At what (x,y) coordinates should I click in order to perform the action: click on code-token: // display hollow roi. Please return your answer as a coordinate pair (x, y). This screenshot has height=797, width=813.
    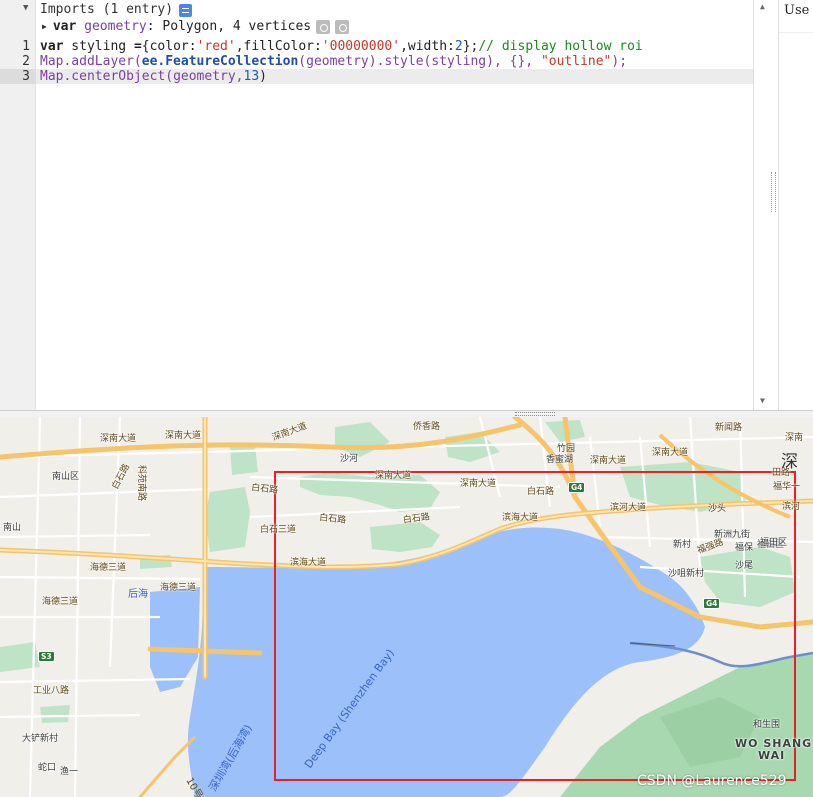
    Looking at the image, I should click on (560, 46).